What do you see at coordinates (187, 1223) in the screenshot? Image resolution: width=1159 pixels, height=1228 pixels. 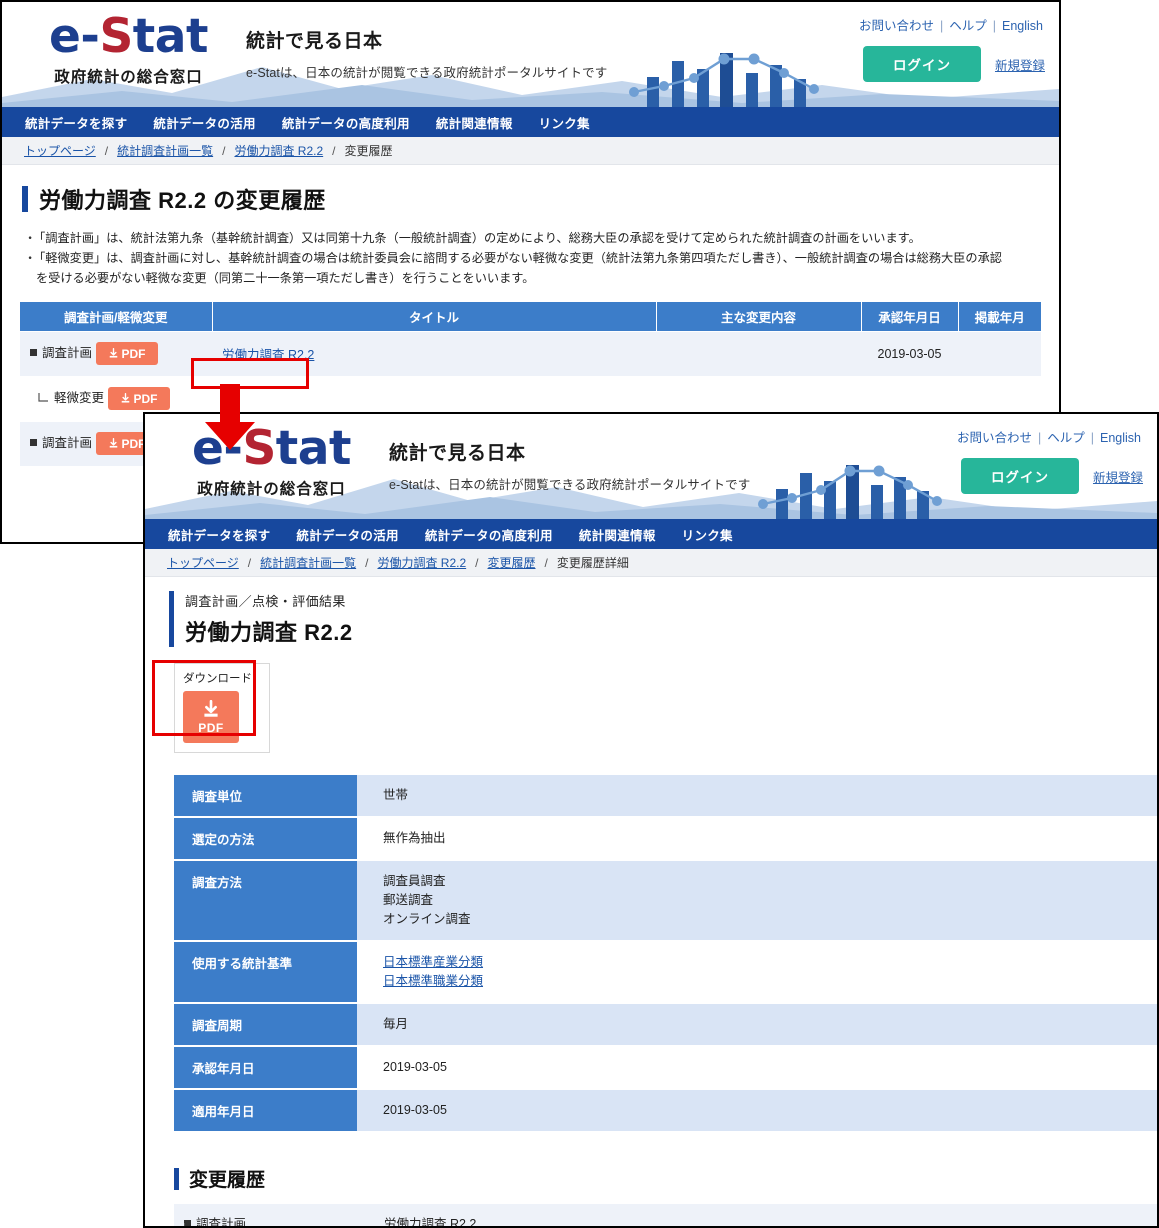 I see `square-marker-icon` at bounding box center [187, 1223].